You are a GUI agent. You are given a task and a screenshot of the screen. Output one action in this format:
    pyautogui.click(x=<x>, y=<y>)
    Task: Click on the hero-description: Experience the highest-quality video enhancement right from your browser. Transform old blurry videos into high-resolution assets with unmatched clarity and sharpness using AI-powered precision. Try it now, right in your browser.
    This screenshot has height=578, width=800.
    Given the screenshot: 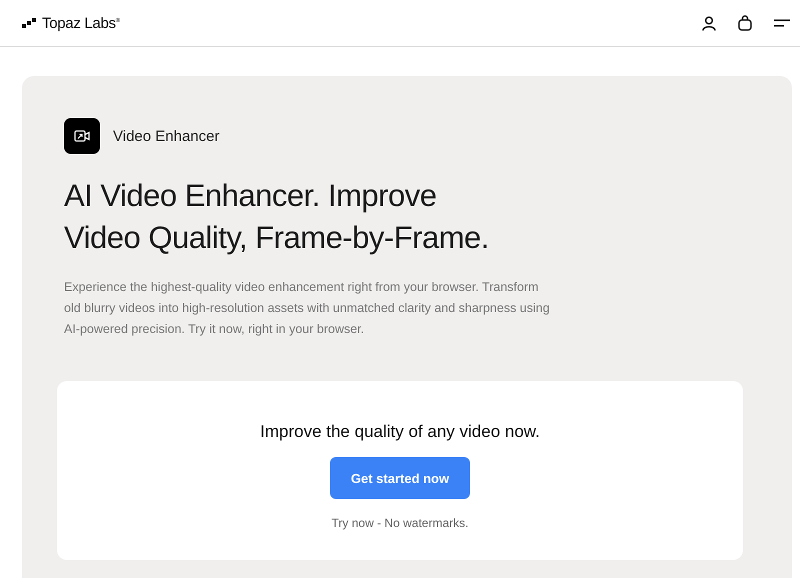 What is the action you would take?
    pyautogui.click(x=307, y=308)
    